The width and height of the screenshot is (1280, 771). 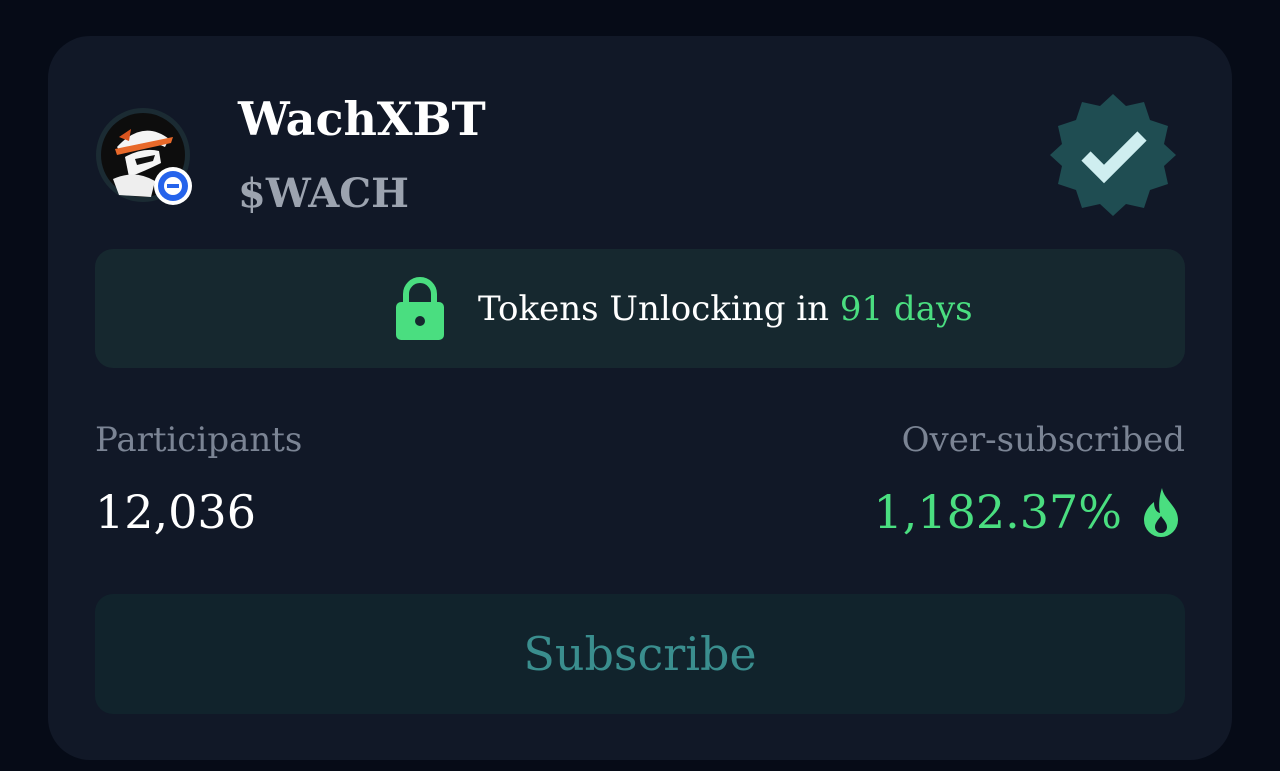 What do you see at coordinates (1113, 155) in the screenshot?
I see `verified-badge-icon` at bounding box center [1113, 155].